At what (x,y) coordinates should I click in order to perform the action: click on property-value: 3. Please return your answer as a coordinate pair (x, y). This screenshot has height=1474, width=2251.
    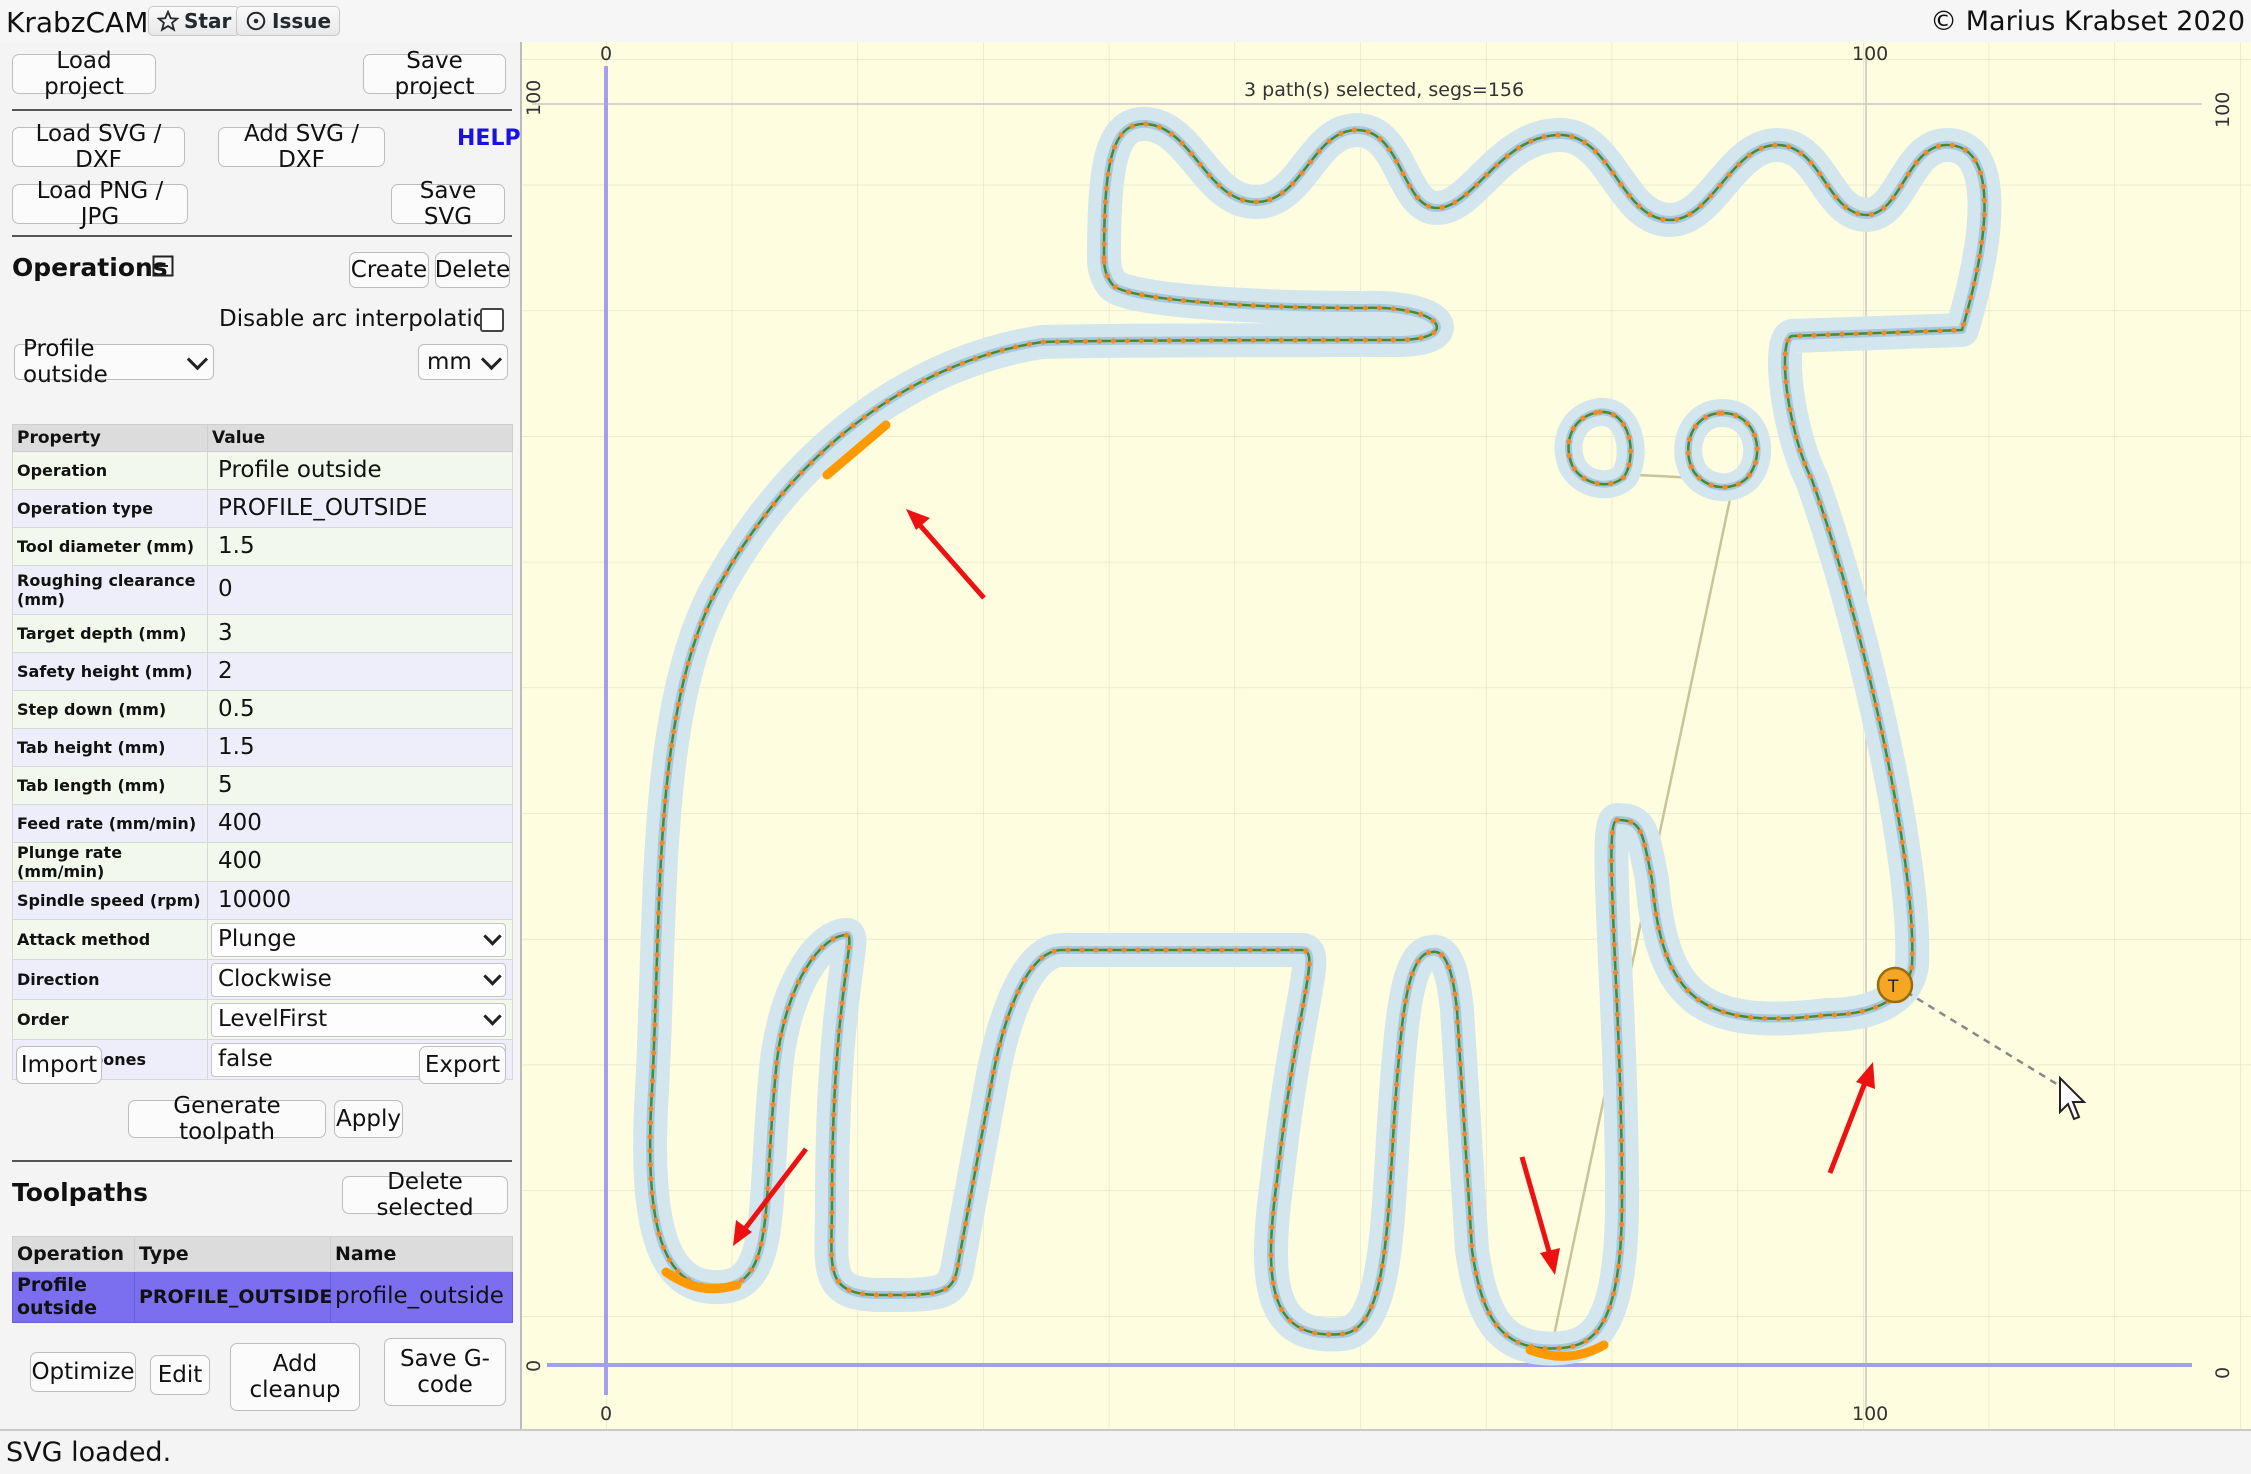
    Looking at the image, I should click on (360, 633).